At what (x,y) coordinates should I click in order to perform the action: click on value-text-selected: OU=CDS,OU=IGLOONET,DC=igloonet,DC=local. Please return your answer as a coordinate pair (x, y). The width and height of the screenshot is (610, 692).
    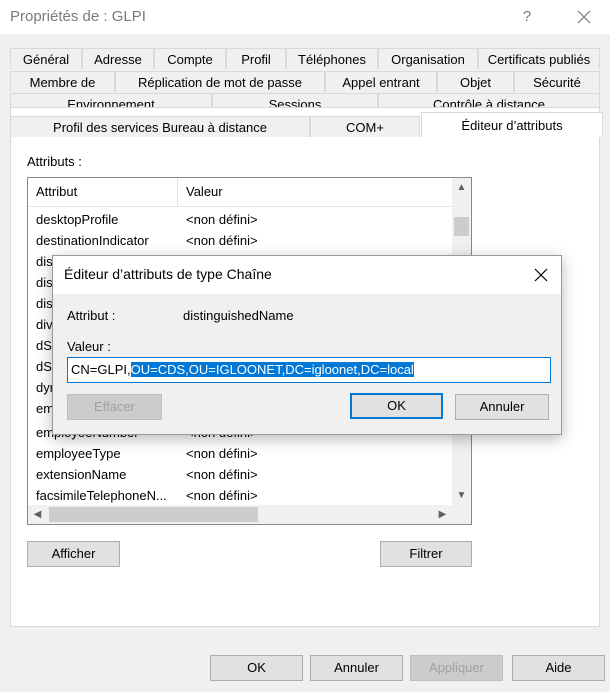
    Looking at the image, I should click on (272, 369).